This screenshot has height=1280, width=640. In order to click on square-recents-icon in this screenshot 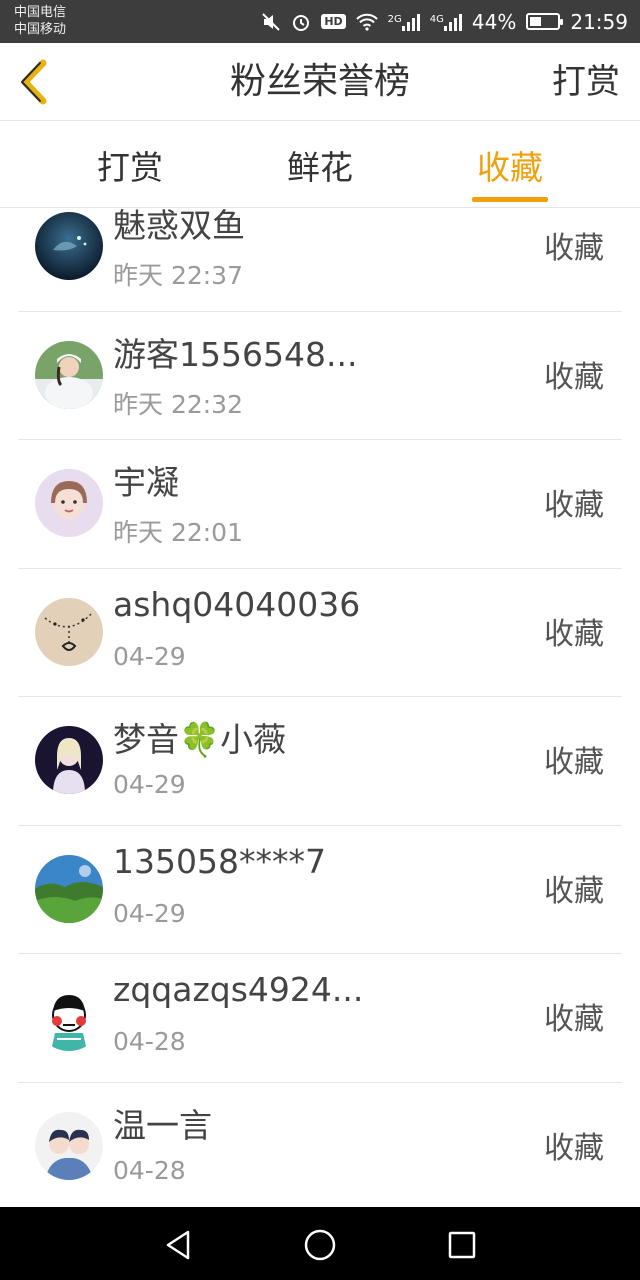, I will do `click(462, 1245)`.